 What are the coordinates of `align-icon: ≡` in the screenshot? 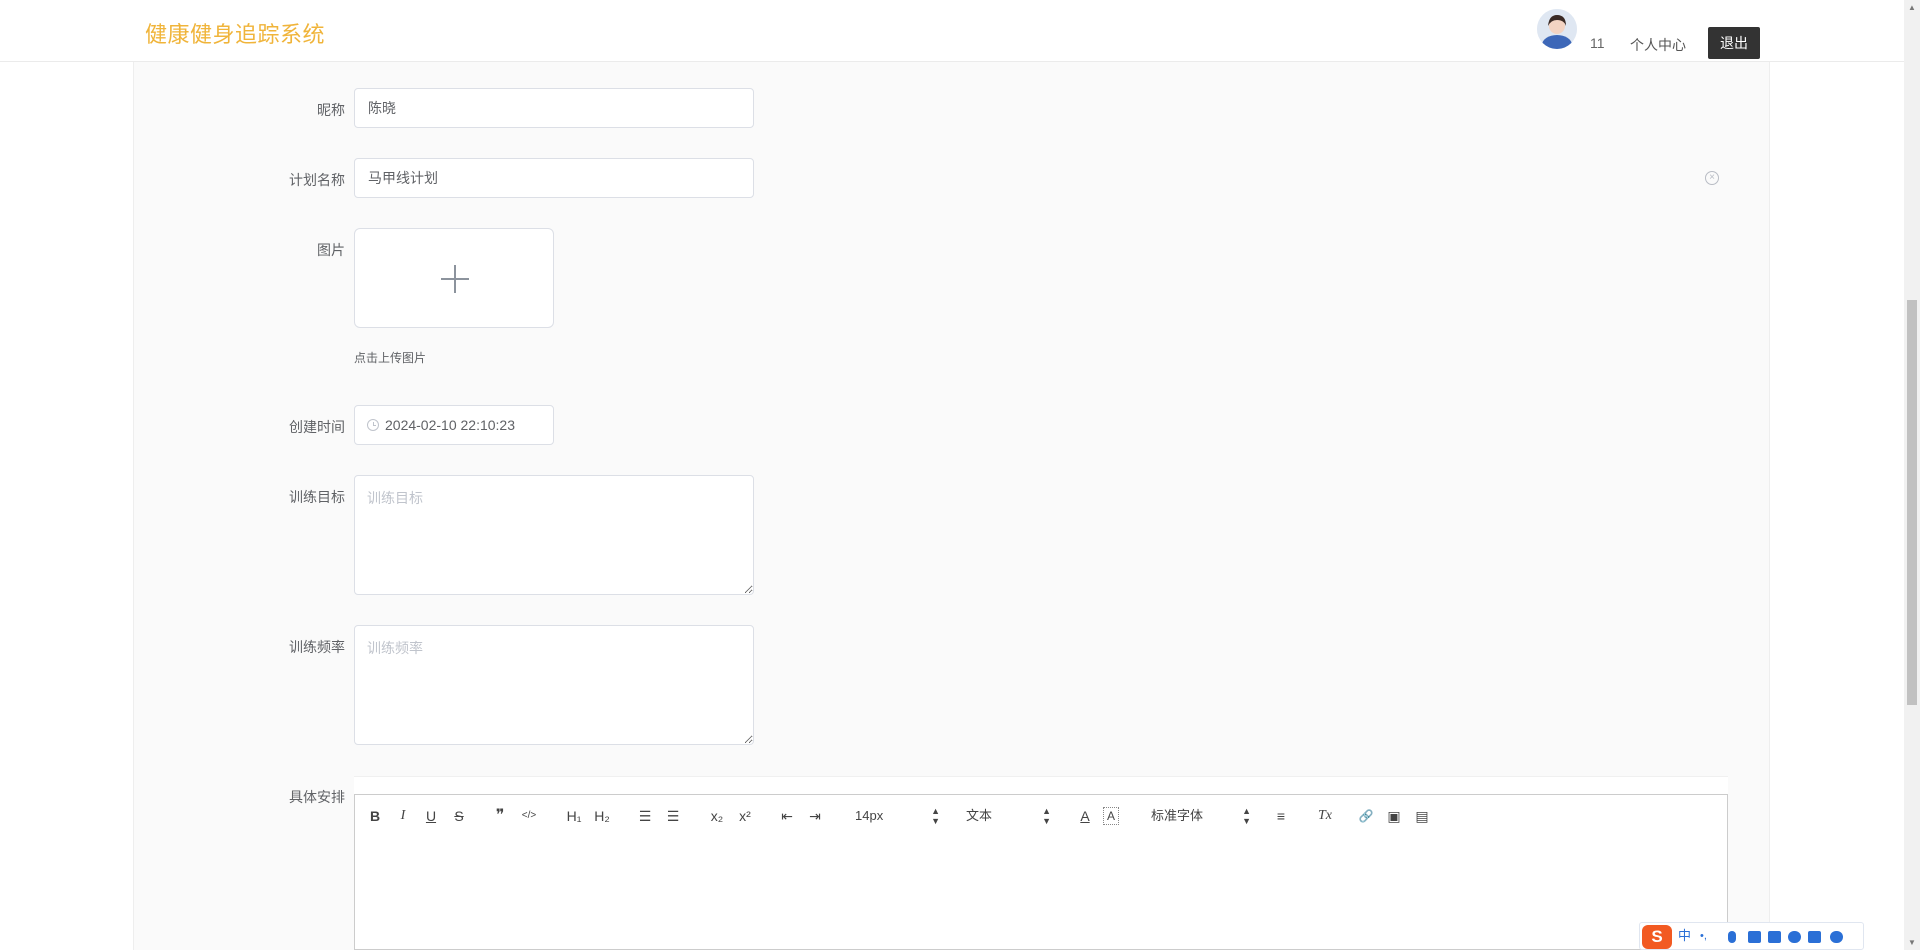 It's located at (1281, 816).